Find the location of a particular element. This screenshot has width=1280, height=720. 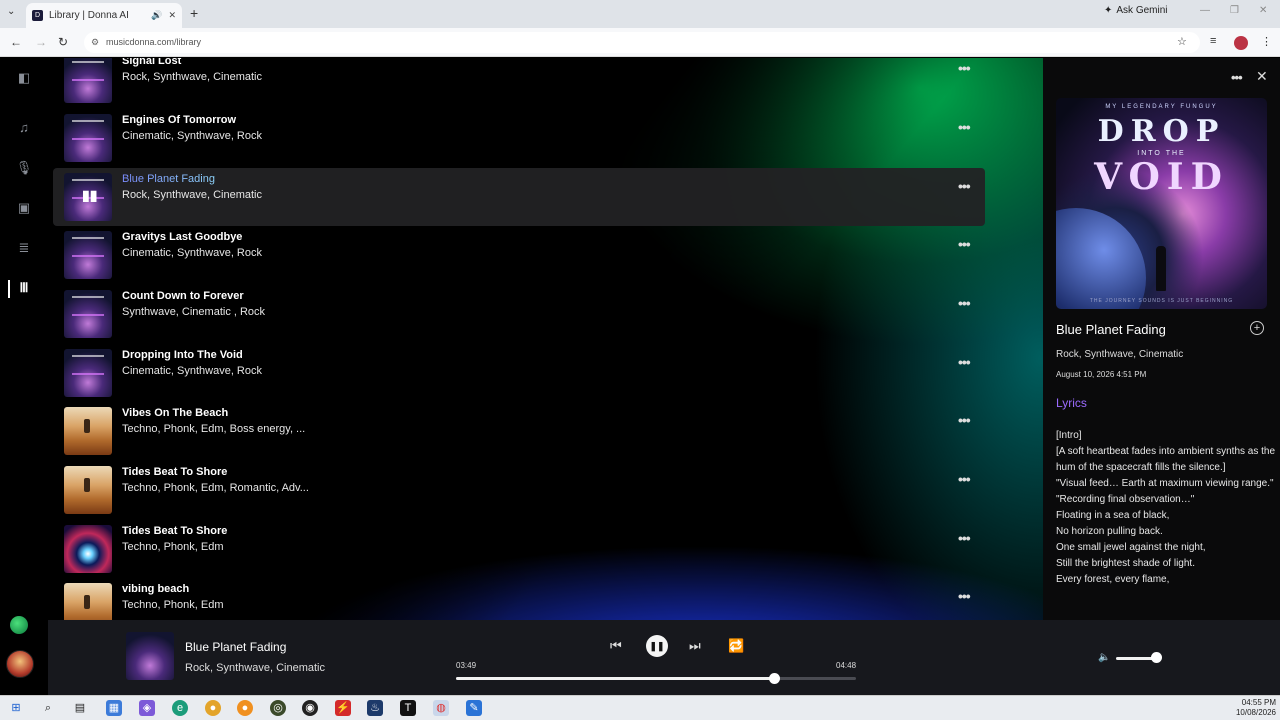

clock: 04:55 PM 10/08/2026 is located at coordinates (1252, 708).